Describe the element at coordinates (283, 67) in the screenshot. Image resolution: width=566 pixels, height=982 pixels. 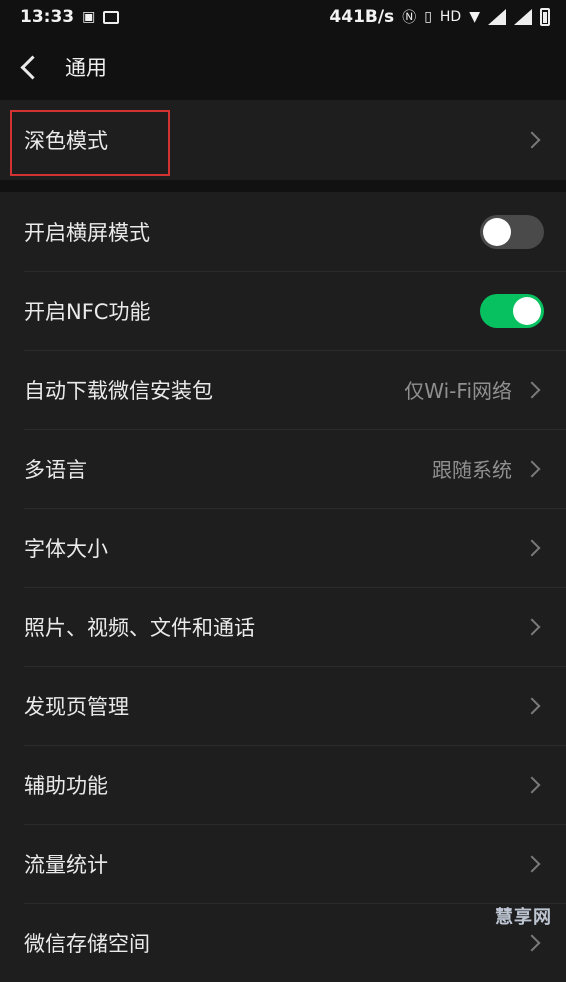
I see `nav-bar: 通用` at that location.